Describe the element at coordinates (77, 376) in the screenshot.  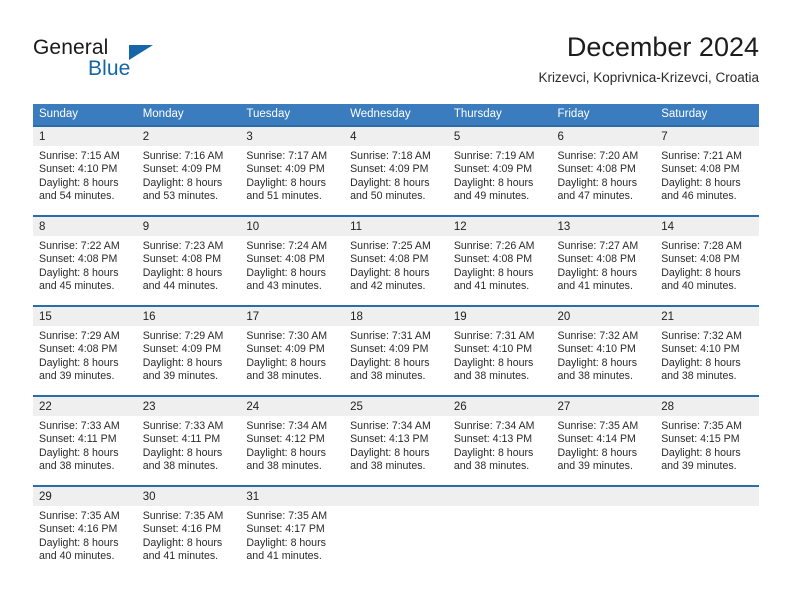
I see `daylight-text-line2: and 39 minutes.` at that location.